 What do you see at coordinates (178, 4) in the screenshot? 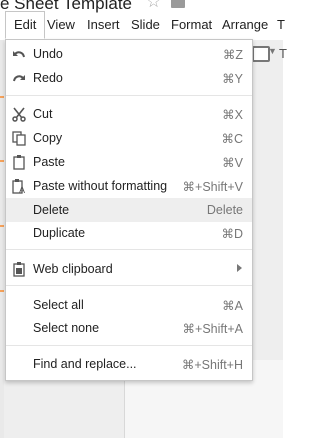
I see `folder-icon` at bounding box center [178, 4].